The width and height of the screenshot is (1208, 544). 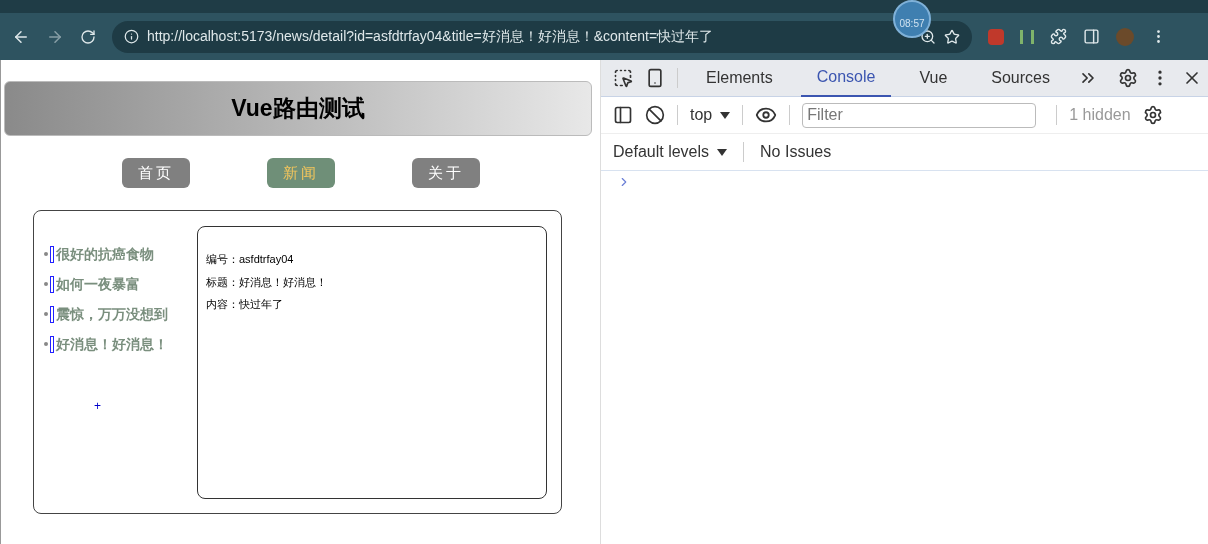 What do you see at coordinates (796, 152) in the screenshot?
I see `issues-text: No Issues` at bounding box center [796, 152].